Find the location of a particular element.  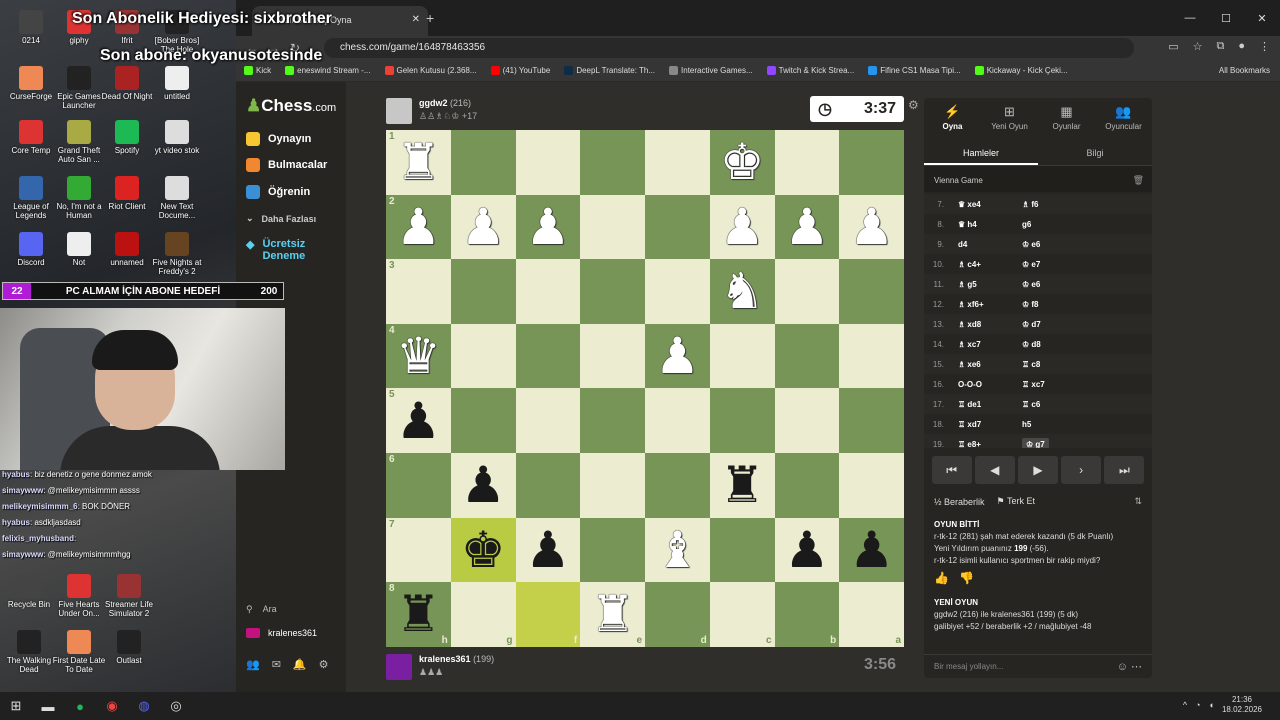

white-rook-icon: ♜ is located at coordinates (418, 162).